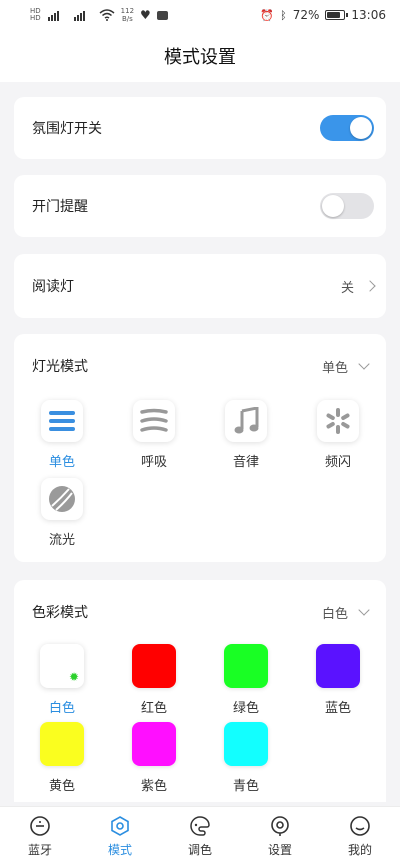  I want to click on reading-light-value: 关, so click(347, 288).